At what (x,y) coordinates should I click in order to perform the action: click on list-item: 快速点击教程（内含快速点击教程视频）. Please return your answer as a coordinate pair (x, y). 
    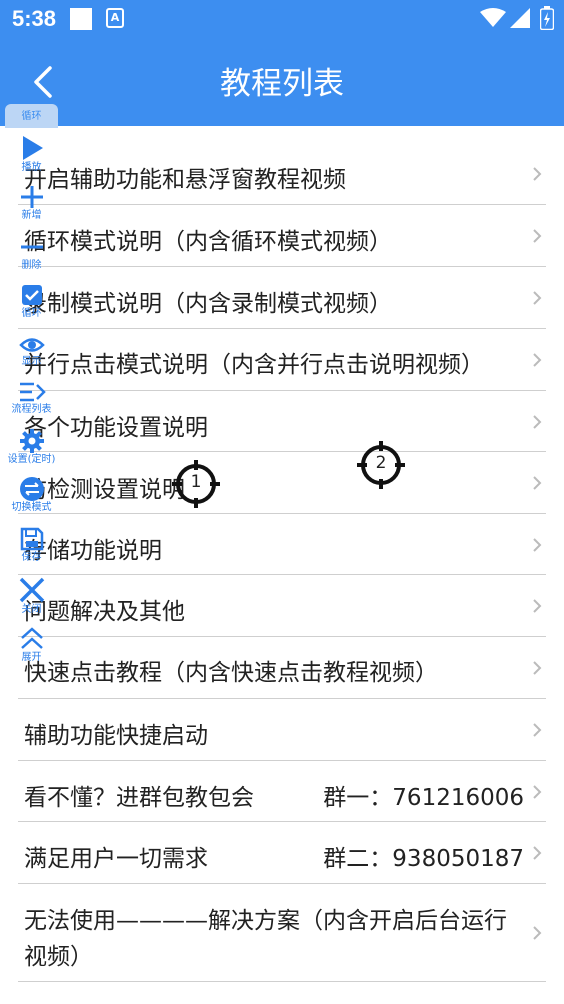
    Looking at the image, I should click on (282, 668).